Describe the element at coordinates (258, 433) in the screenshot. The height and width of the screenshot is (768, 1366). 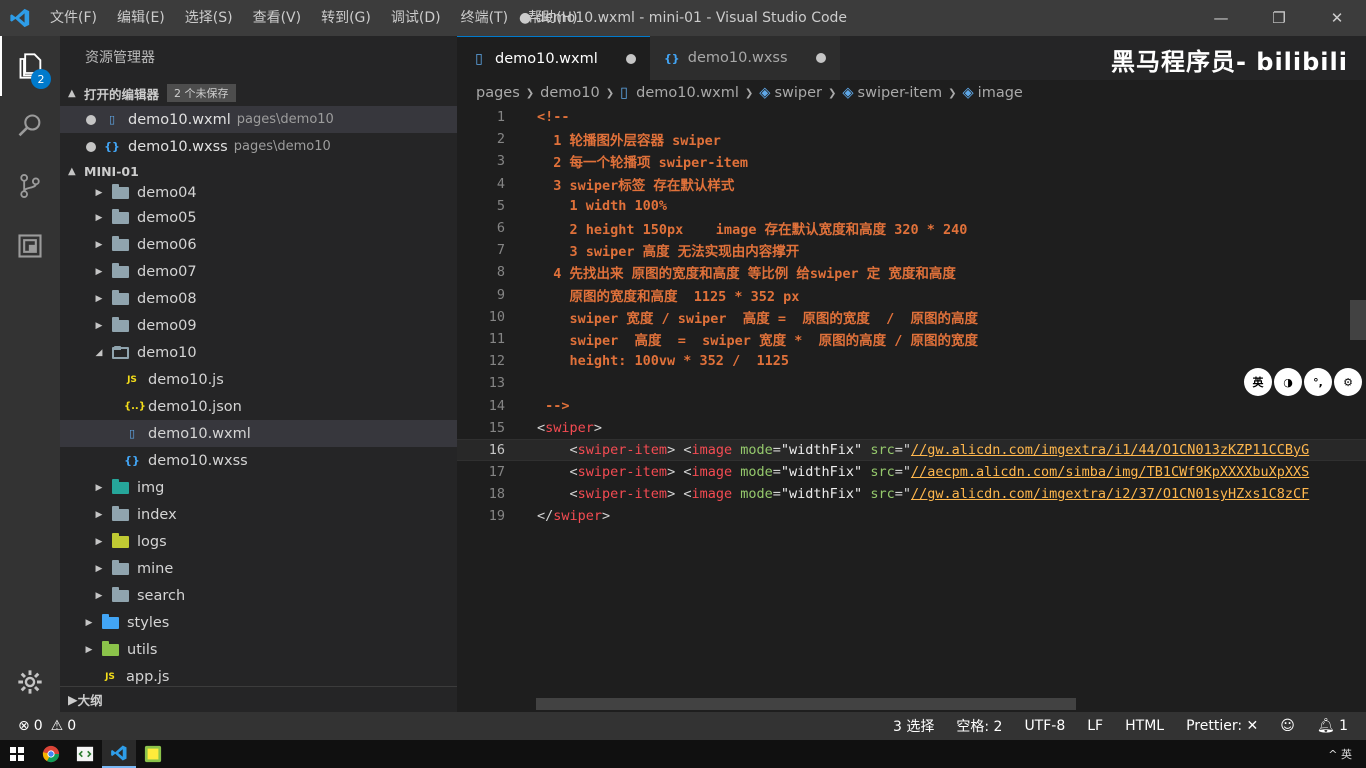
I see `tree-file-selected: ▯ demo10.wxml` at that location.